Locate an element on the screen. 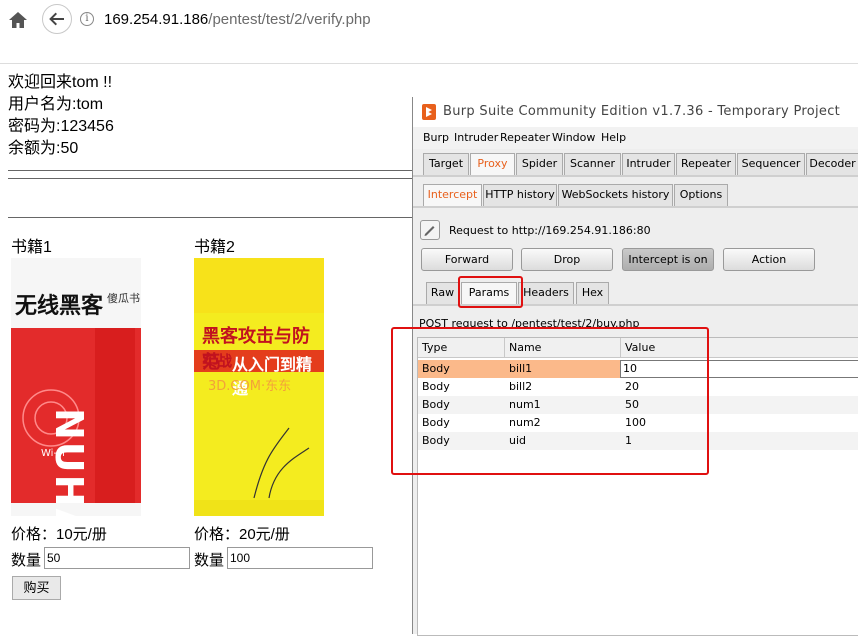  buy-button: 购买 is located at coordinates (36, 588).